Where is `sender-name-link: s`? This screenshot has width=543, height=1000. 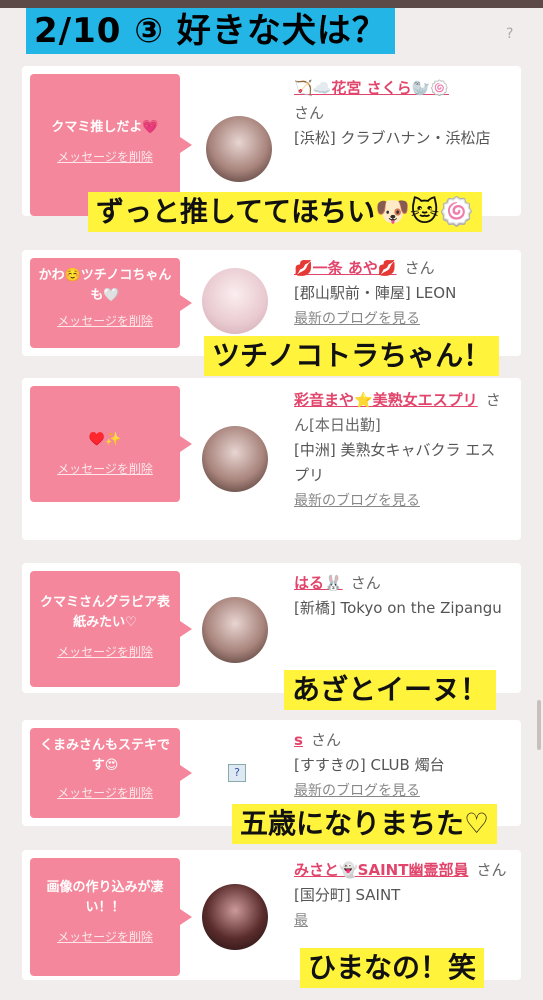 sender-name-link: s is located at coordinates (298, 740).